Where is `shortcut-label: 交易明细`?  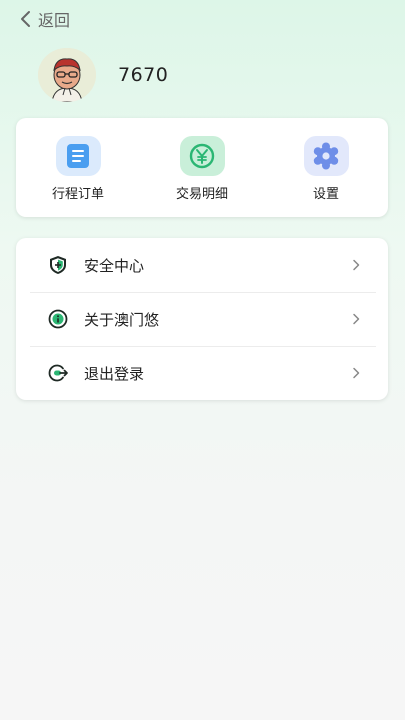 shortcut-label: 交易明细 is located at coordinates (201, 194).